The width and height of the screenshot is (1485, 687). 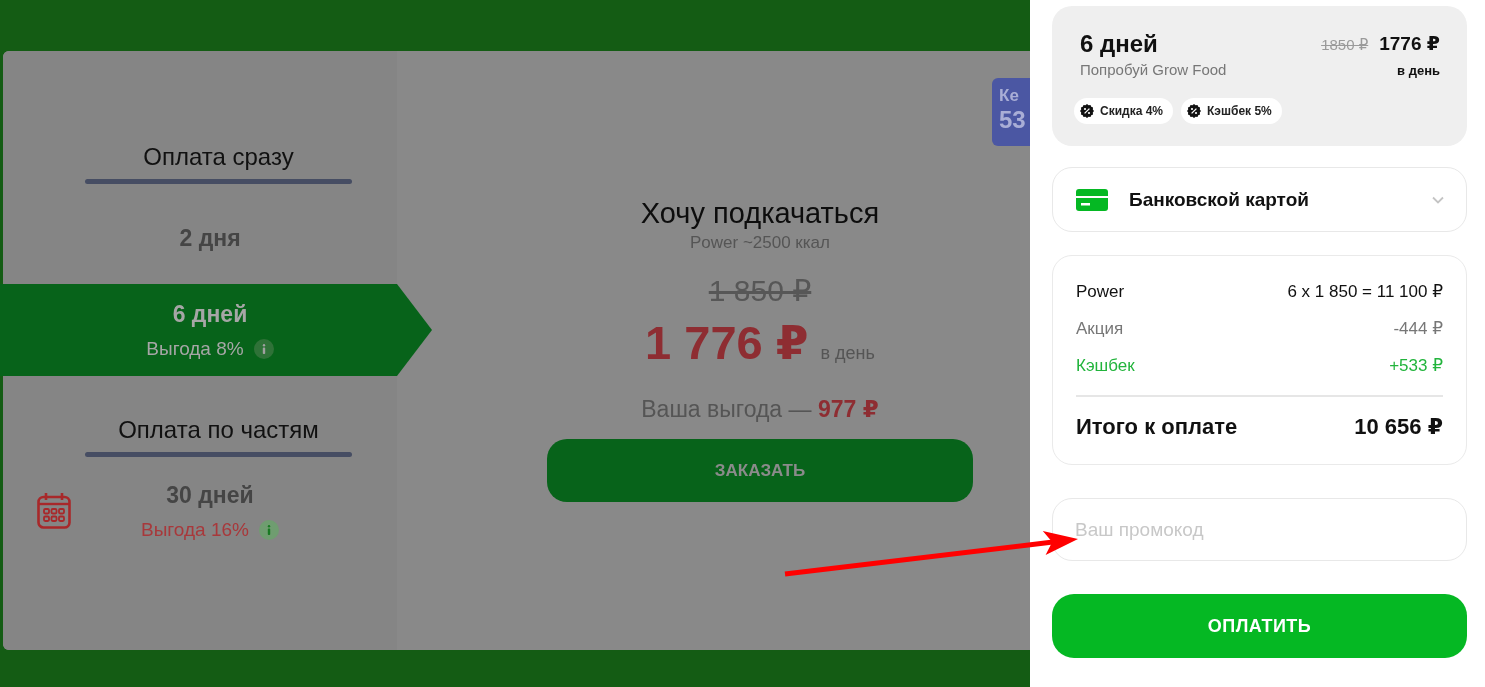 I want to click on line-item-value: -444 ₽, so click(x=1418, y=329).